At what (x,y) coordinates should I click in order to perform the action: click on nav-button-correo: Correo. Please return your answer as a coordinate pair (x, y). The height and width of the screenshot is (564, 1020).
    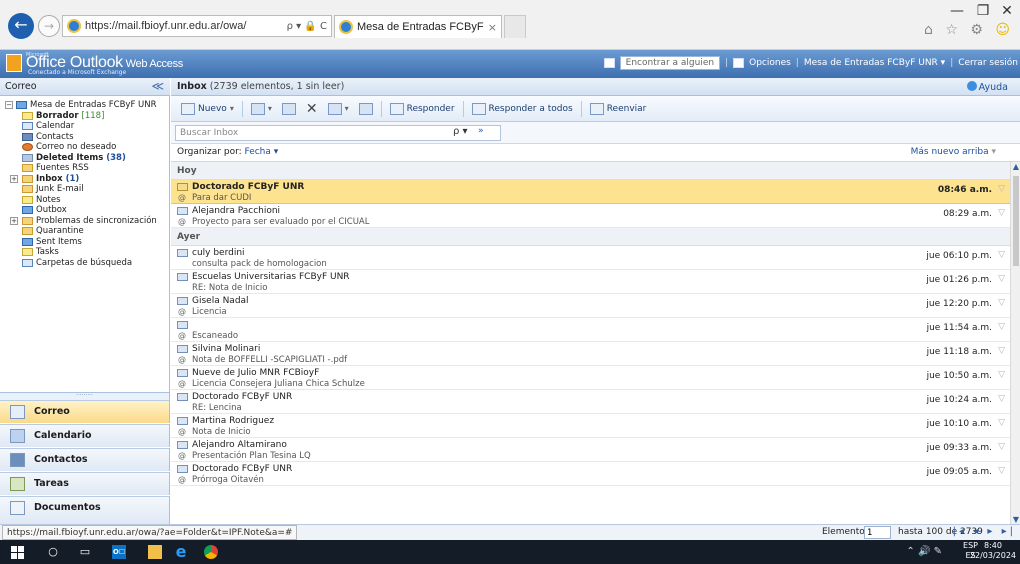
    Looking at the image, I should click on (85, 411).